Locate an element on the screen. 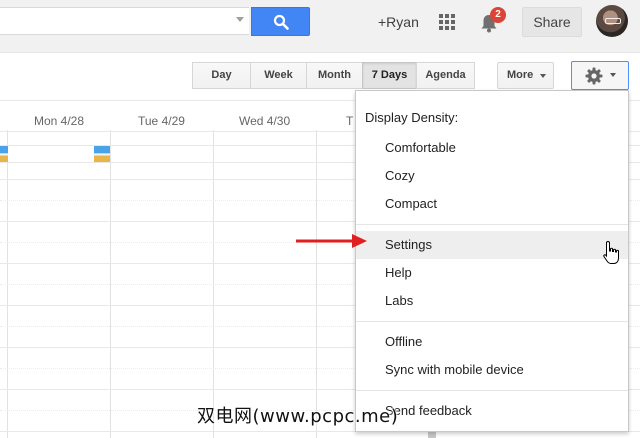  search-button is located at coordinates (280, 21).